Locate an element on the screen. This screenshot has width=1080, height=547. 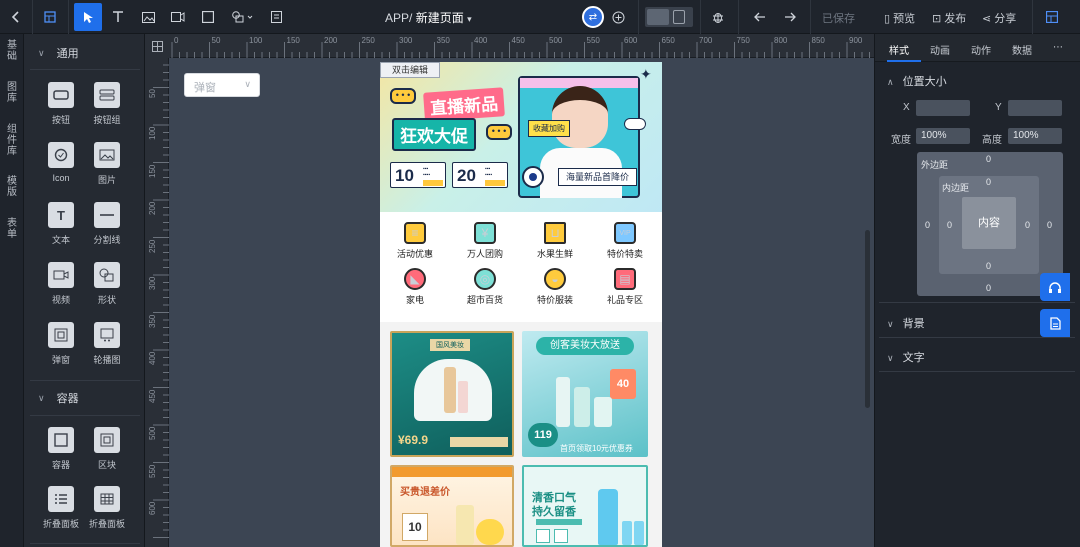
comp-container: 容器 is located at coordinates (61, 455).